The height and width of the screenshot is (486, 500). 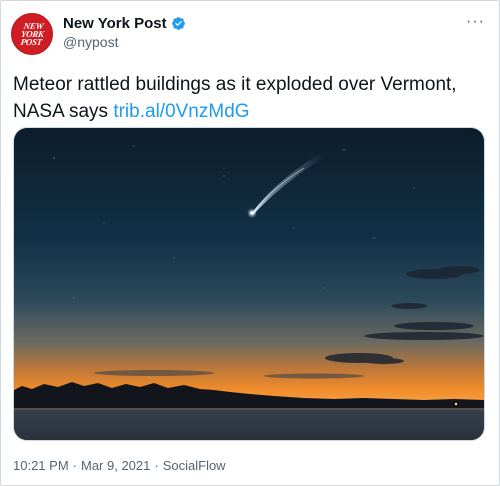 What do you see at coordinates (31, 42) in the screenshot?
I see `avatar-logo-line-3: POST` at bounding box center [31, 42].